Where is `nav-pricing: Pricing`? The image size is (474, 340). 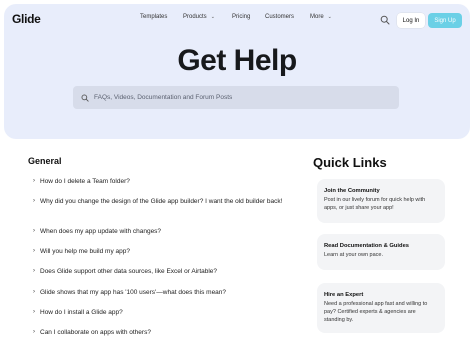 nav-pricing: Pricing is located at coordinates (241, 17).